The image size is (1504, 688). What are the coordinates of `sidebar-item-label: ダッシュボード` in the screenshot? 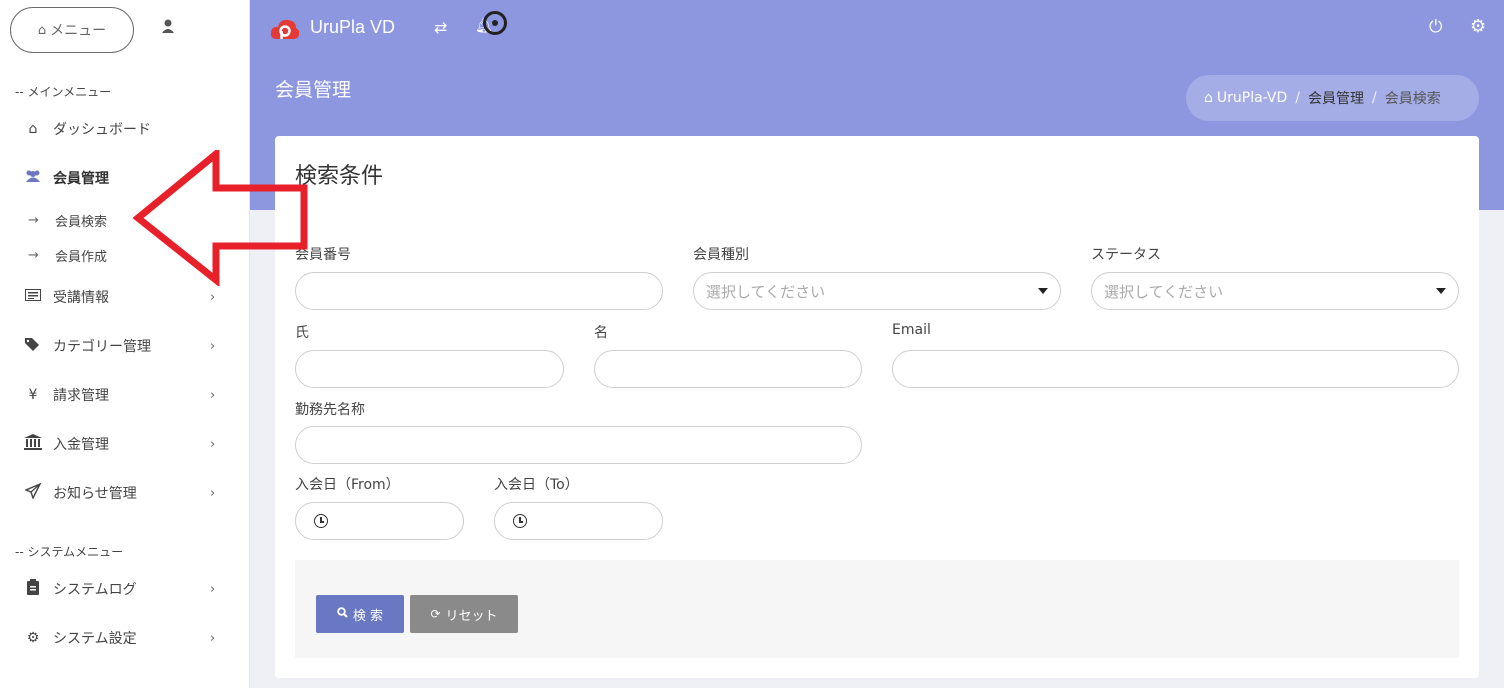 It's located at (102, 130).